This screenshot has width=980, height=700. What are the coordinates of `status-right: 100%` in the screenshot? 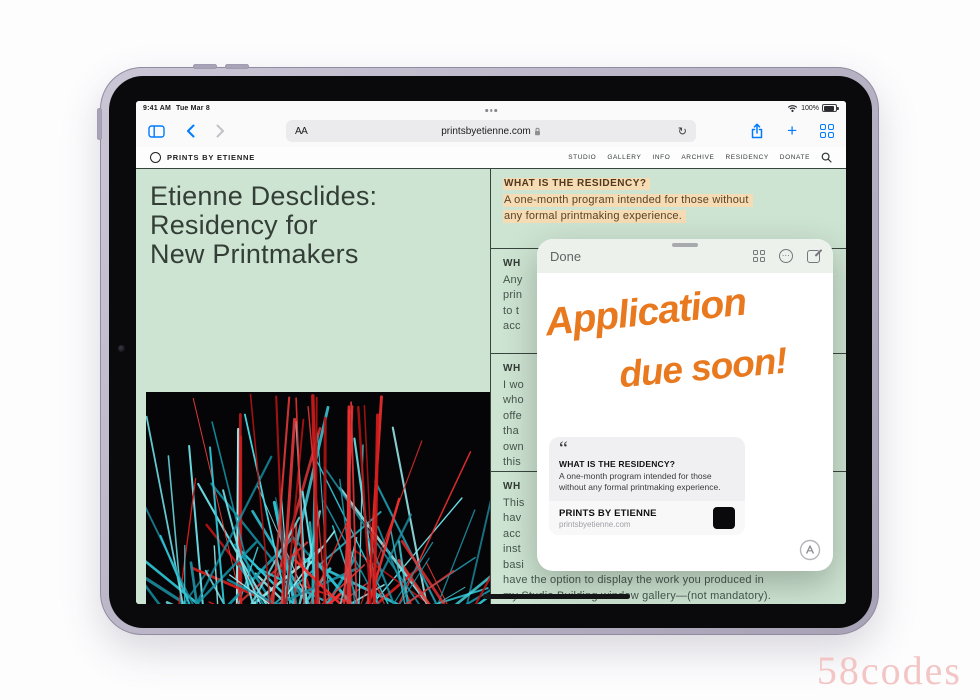 It's located at (813, 108).